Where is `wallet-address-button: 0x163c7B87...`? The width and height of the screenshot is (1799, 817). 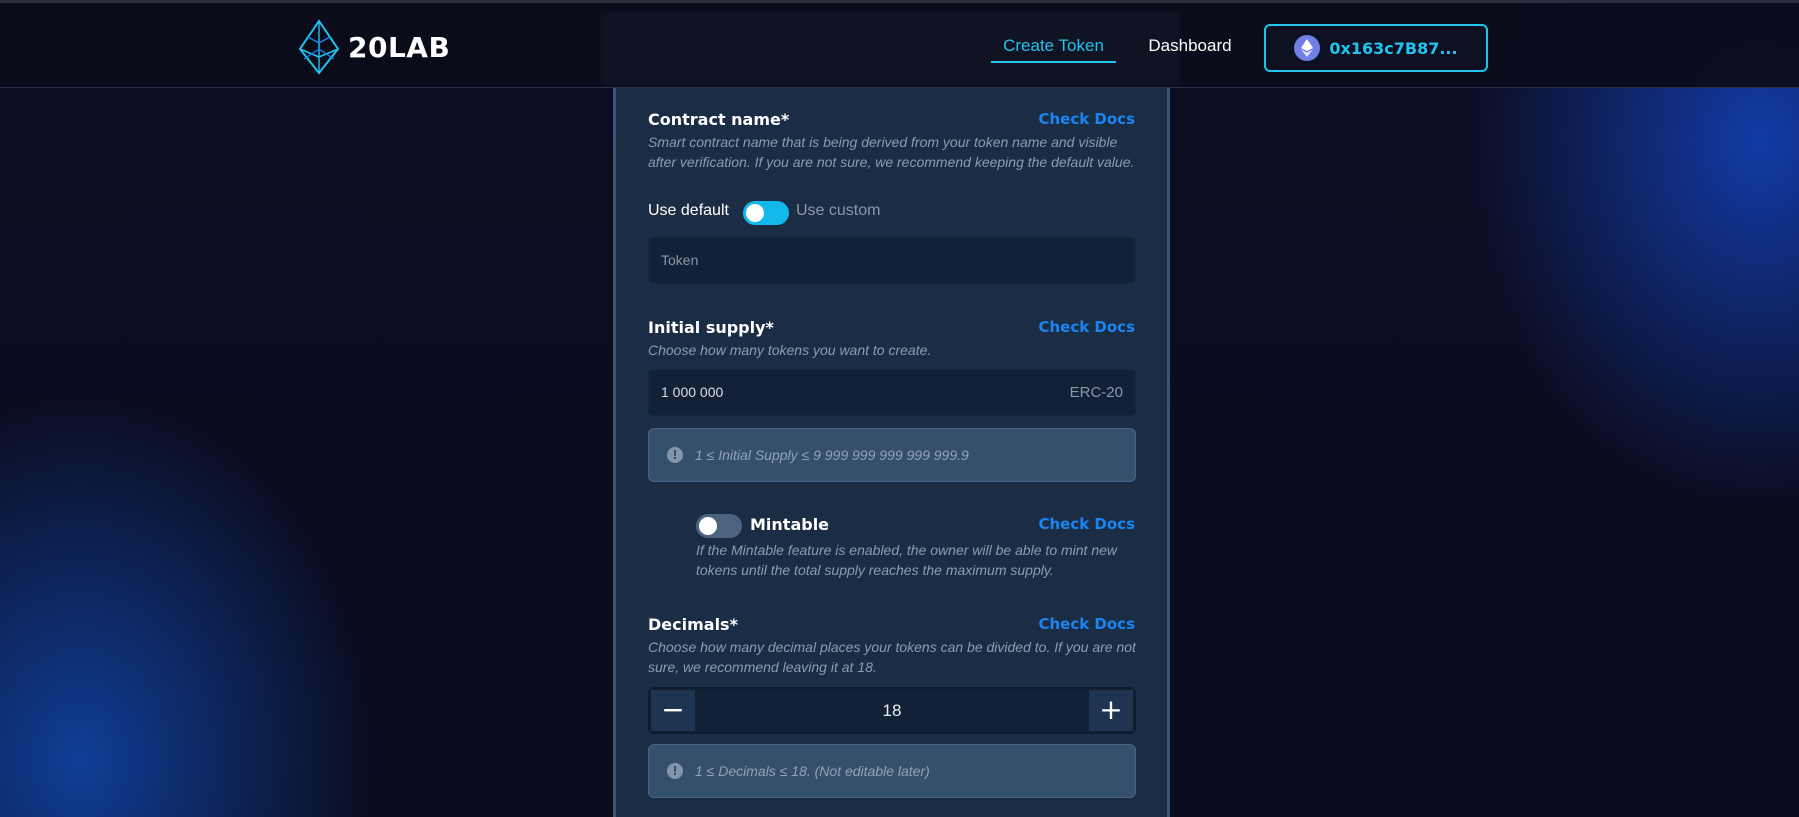
wallet-address-button: 0x163c7B87... is located at coordinates (1376, 48).